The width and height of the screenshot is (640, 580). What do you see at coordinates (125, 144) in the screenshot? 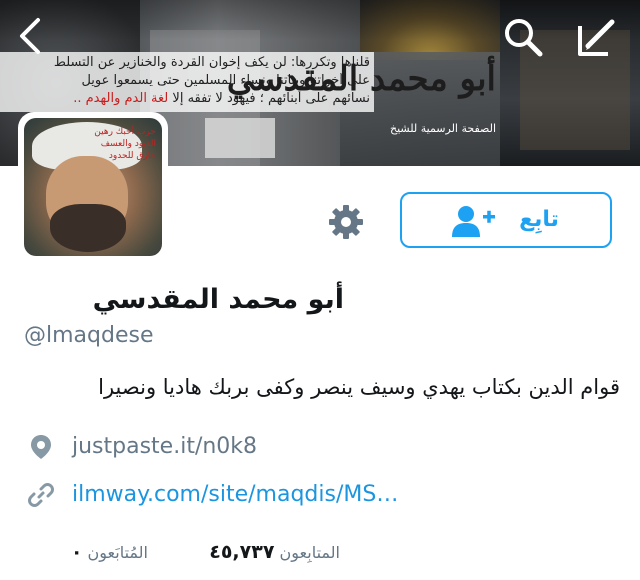
I see `avatar-caption: حرب أحبك رهين القيود والعسف حارق للحدود` at bounding box center [125, 144].